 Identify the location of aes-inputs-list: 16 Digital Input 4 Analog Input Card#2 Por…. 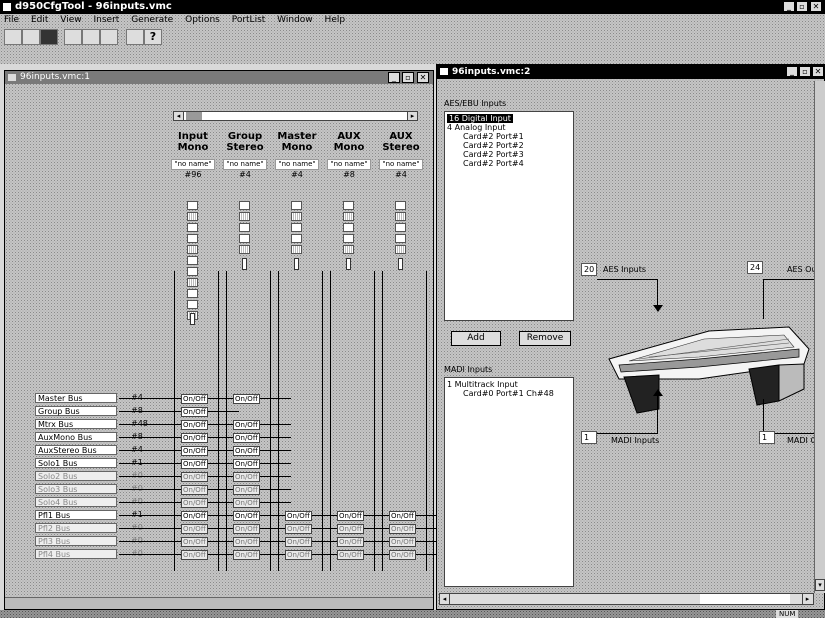
(509, 216).